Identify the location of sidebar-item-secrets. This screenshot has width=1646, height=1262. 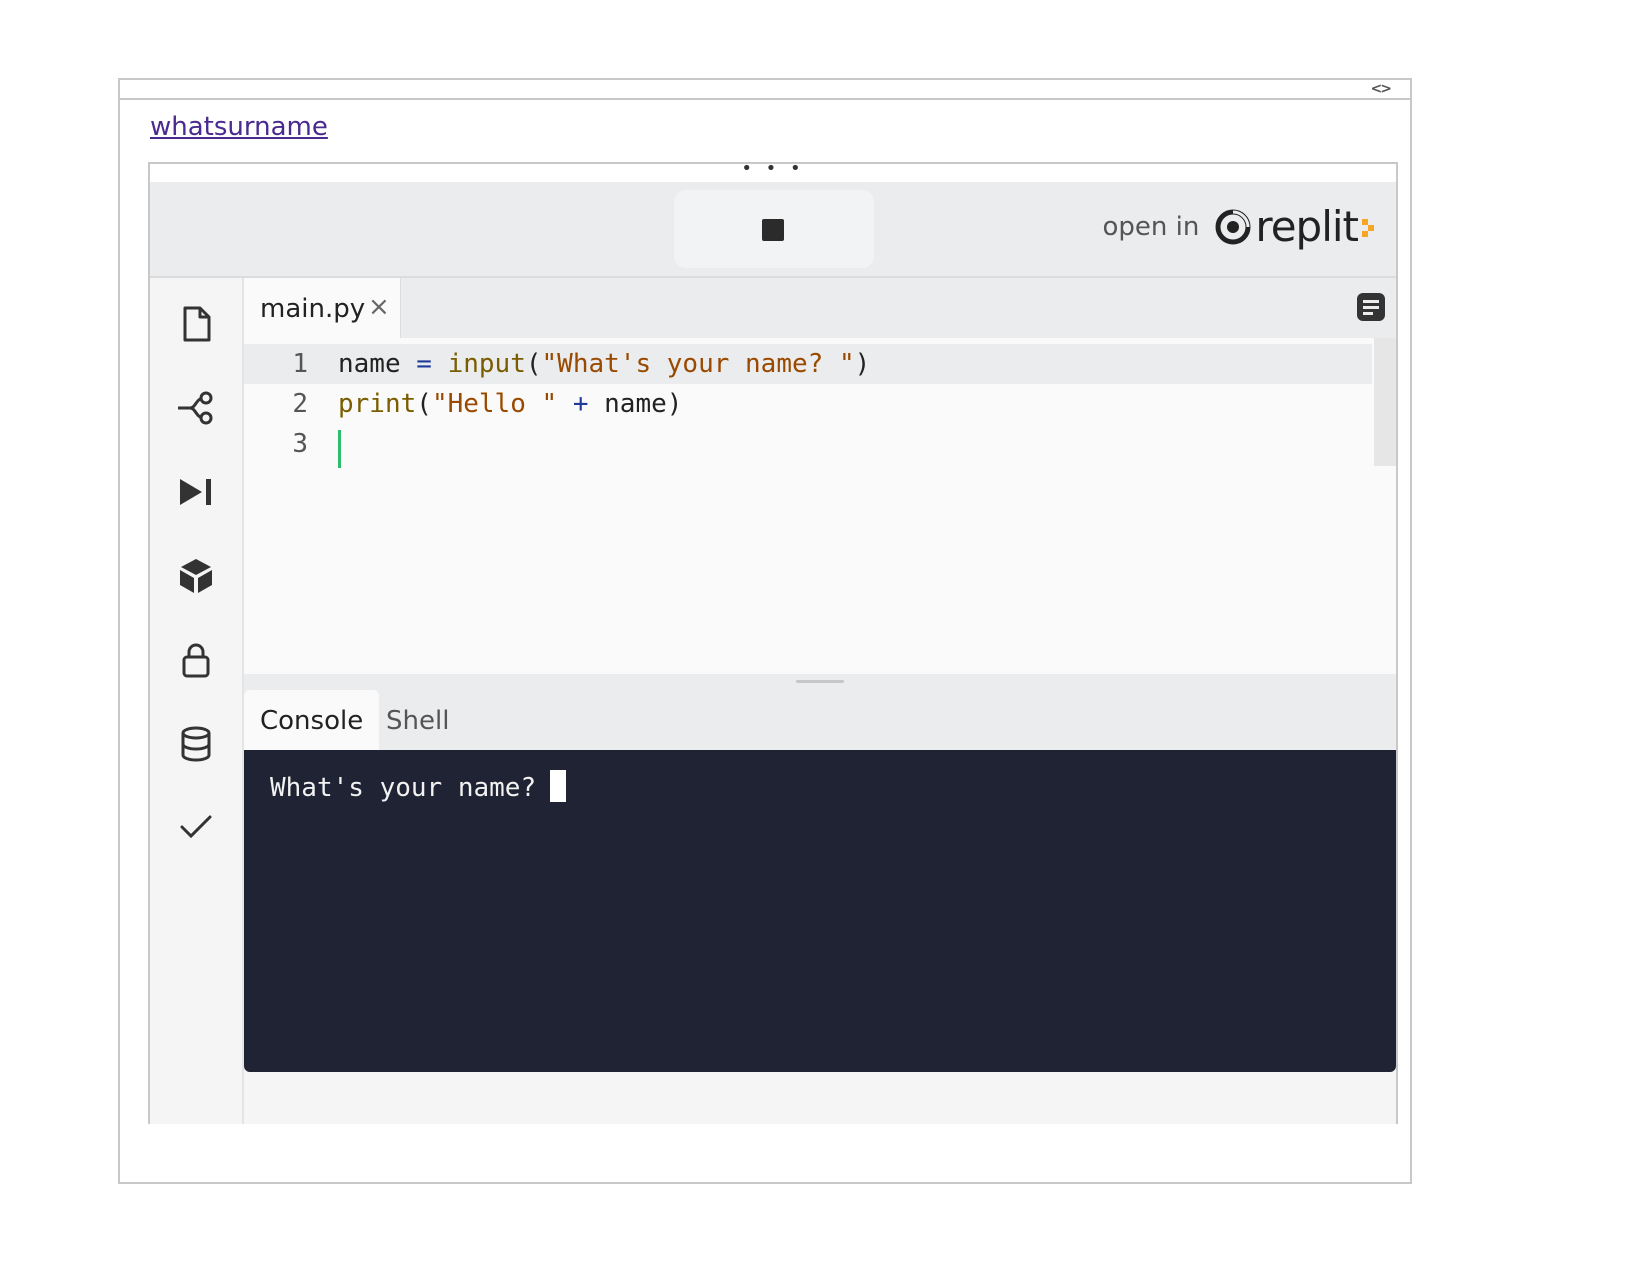
(196, 660).